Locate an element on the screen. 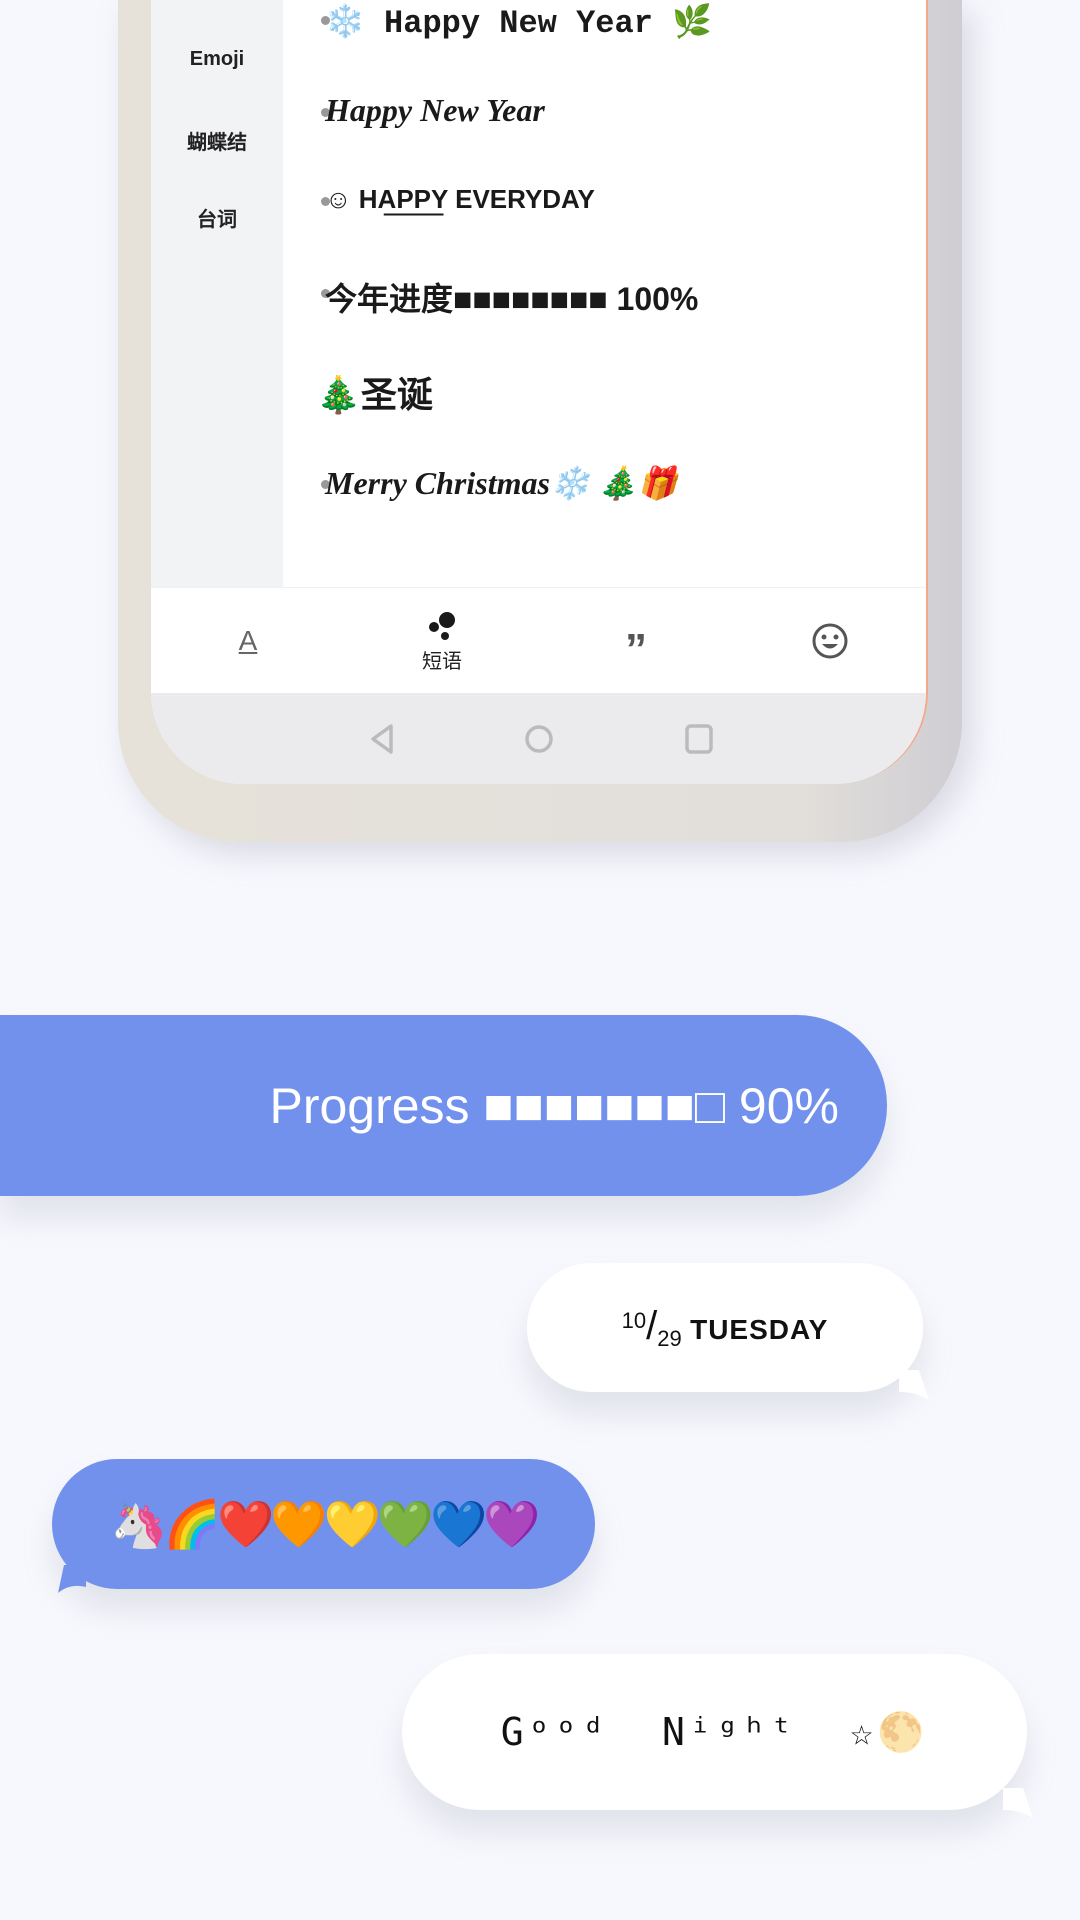 The image size is (1080, 1920). bubble-text: 🦄🌈❤️🧡💛💚💙💜 is located at coordinates (325, 1523).